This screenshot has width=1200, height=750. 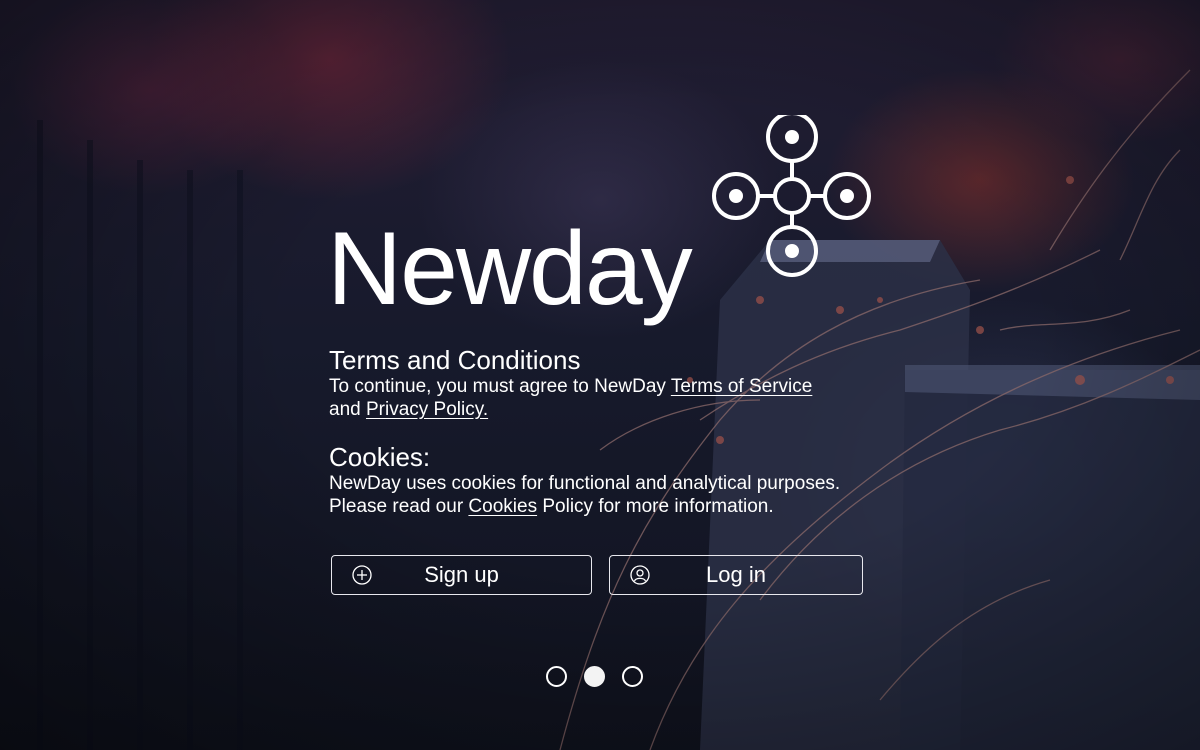 I want to click on terms-of-service-link: Terms of Service, so click(x=741, y=386).